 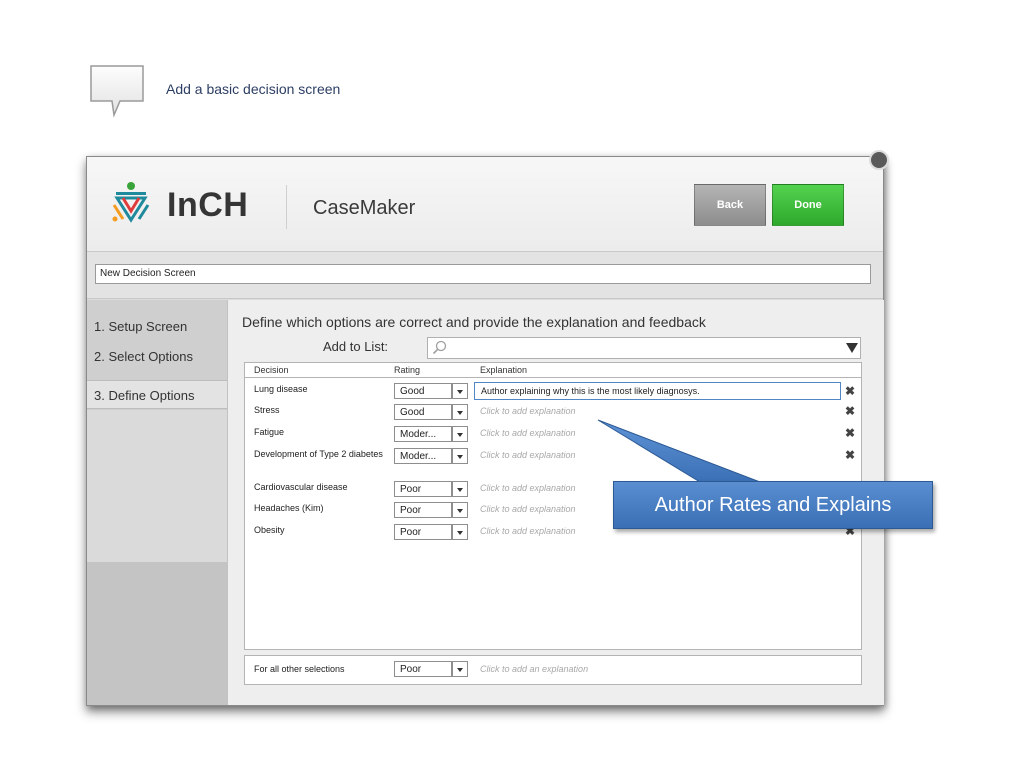 I want to click on decision-cell: Headaches (Kim), so click(x=289, y=508).